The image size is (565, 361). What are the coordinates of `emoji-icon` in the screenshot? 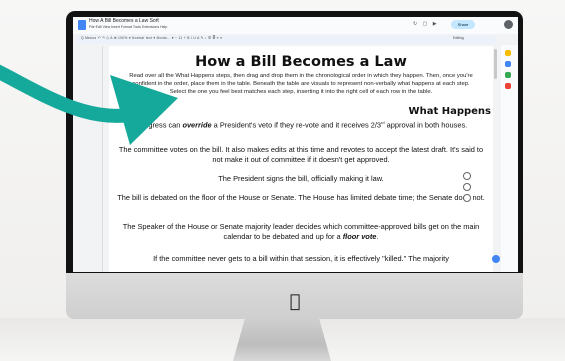 It's located at (467, 187).